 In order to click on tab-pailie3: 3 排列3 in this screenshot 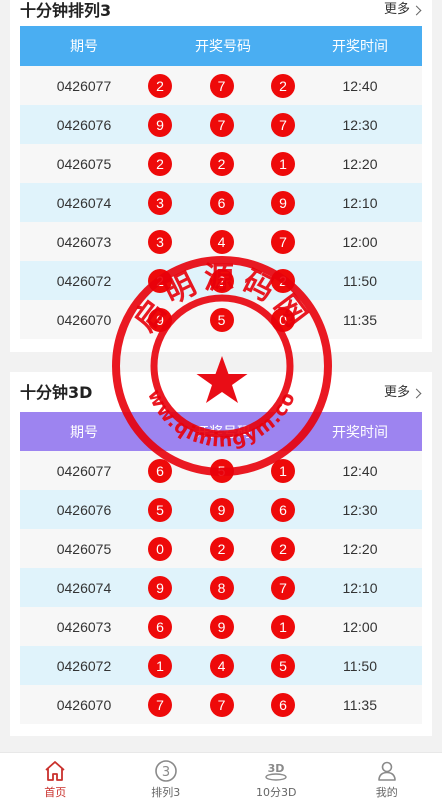, I will do `click(166, 777)`.